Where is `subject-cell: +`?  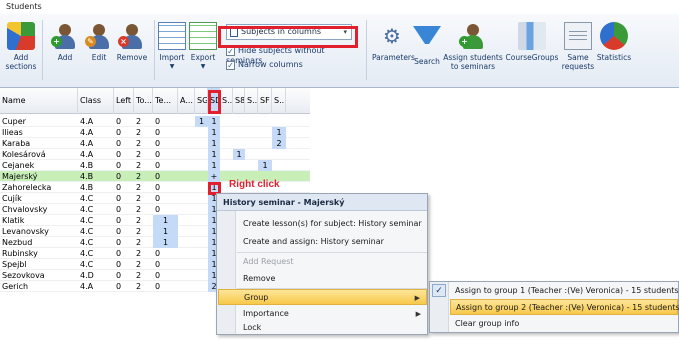
subject-cell: + is located at coordinates (214, 176).